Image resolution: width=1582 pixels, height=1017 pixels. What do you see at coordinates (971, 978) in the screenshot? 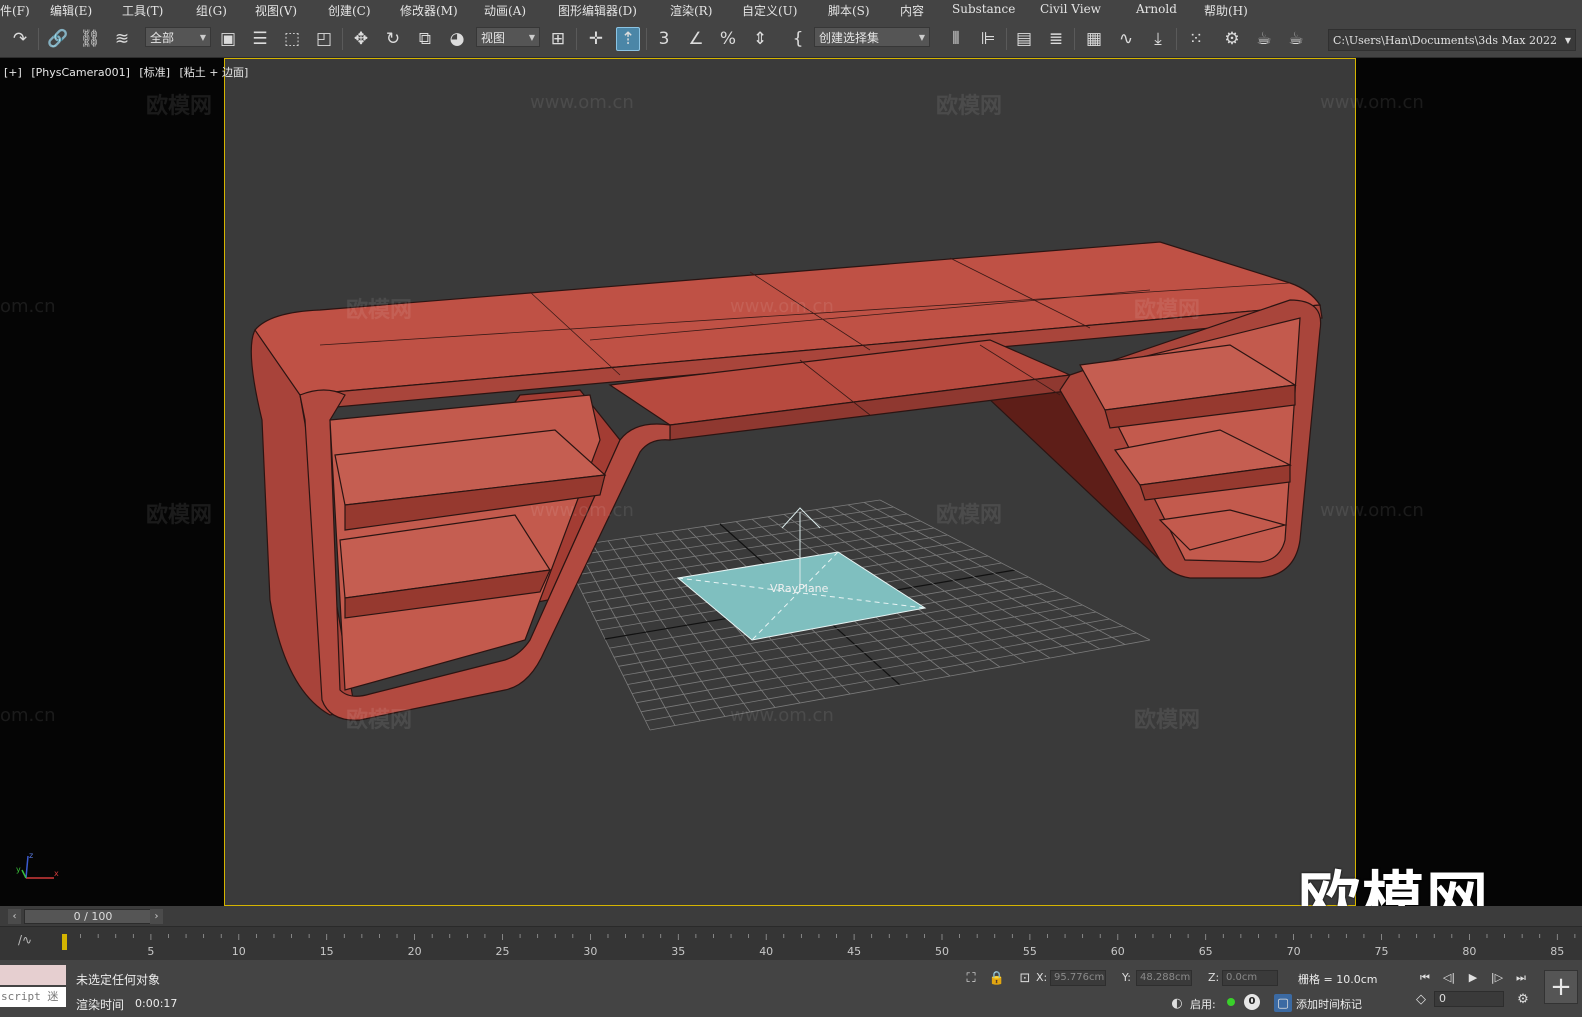
I see `isolate-selection-icon: ⛶` at bounding box center [971, 978].